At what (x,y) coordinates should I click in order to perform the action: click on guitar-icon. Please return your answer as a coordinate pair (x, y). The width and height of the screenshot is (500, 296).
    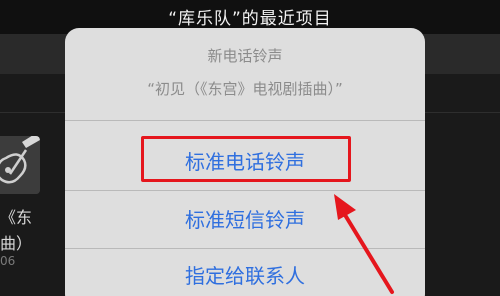
    Looking at the image, I should click on (20, 165).